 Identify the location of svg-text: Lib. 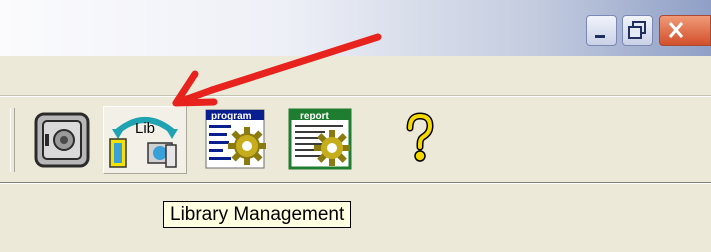
(145, 128).